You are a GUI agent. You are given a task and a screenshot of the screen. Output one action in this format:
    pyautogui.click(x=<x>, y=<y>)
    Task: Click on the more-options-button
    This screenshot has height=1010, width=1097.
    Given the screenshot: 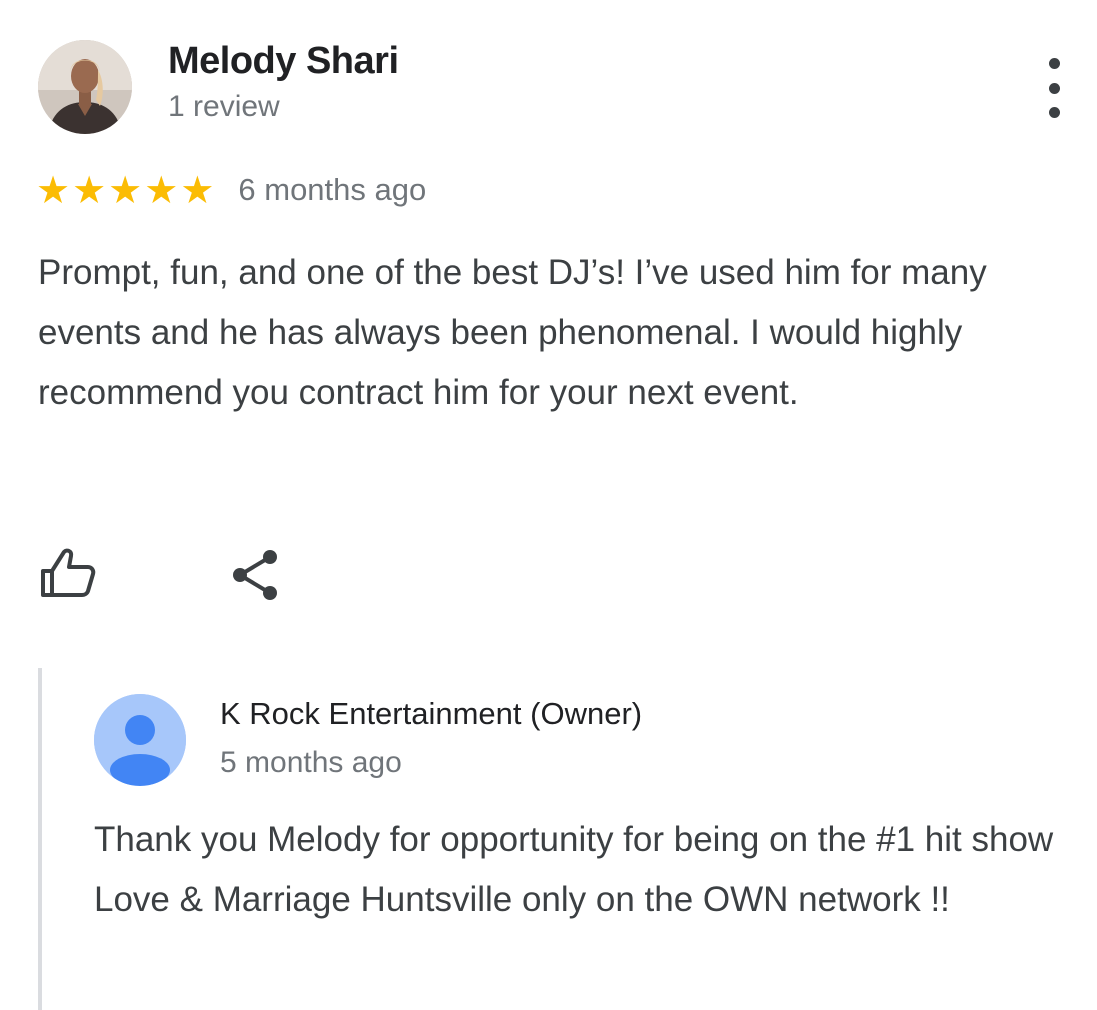 What is the action you would take?
    pyautogui.click(x=1054, y=88)
    